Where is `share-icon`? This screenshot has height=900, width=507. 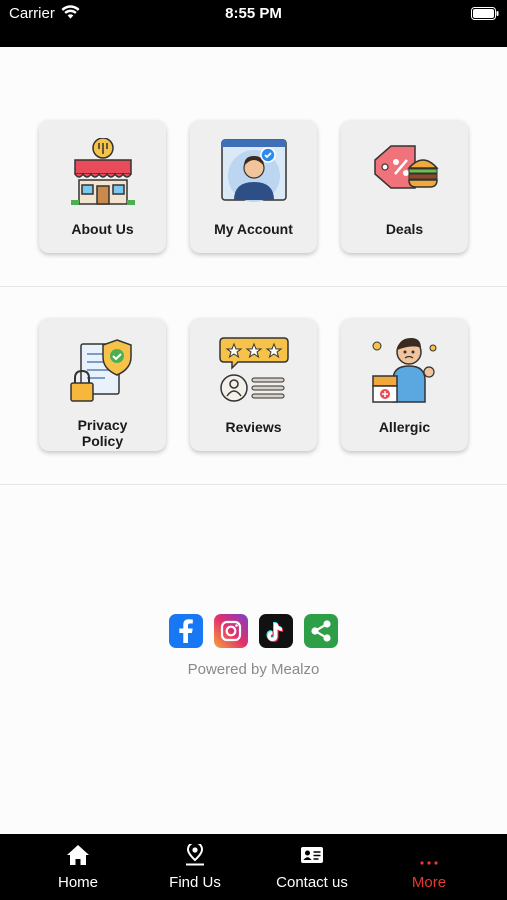 share-icon is located at coordinates (321, 631).